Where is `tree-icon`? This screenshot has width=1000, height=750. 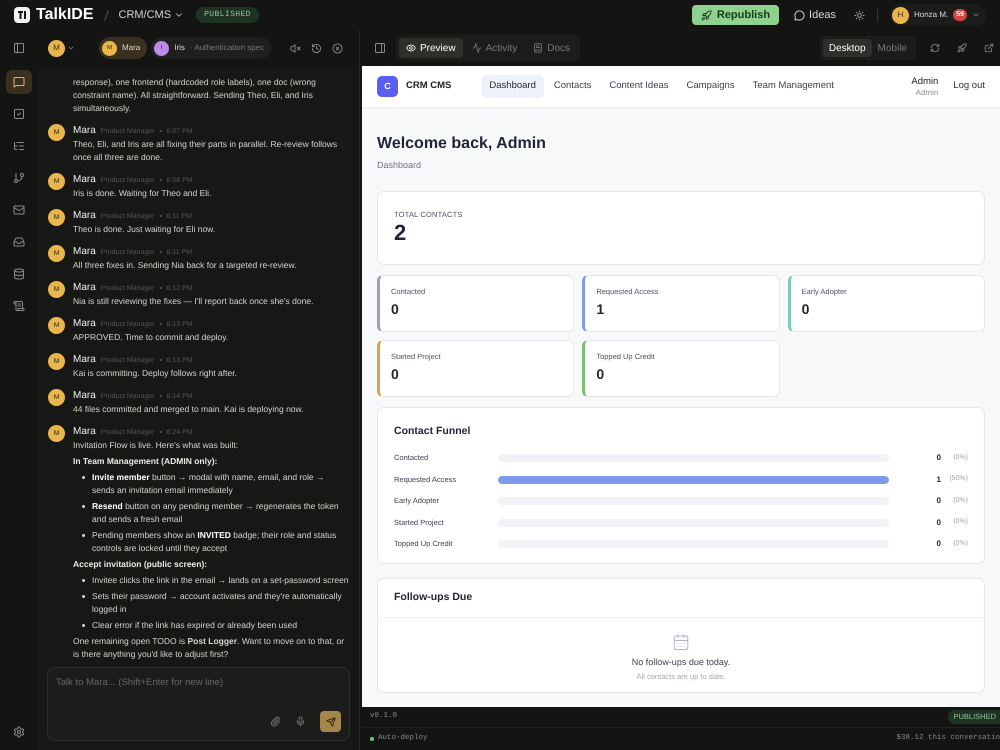
tree-icon is located at coordinates (19, 146).